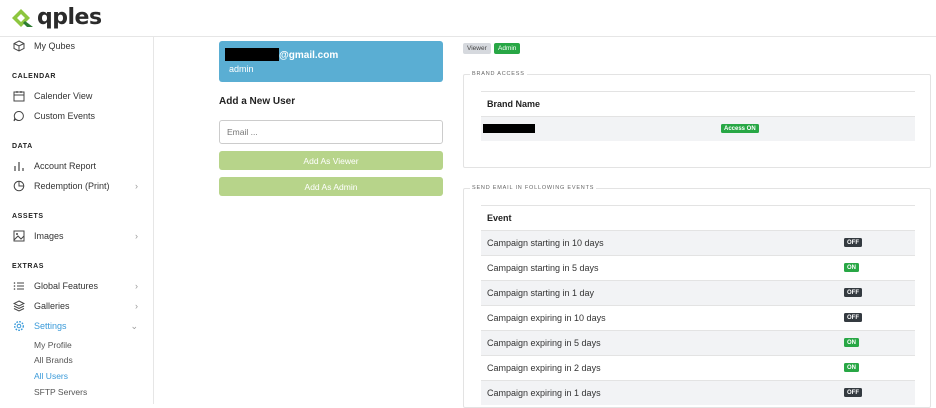  I want to click on event-label: Campaign expiring in 1 days, so click(544, 393).